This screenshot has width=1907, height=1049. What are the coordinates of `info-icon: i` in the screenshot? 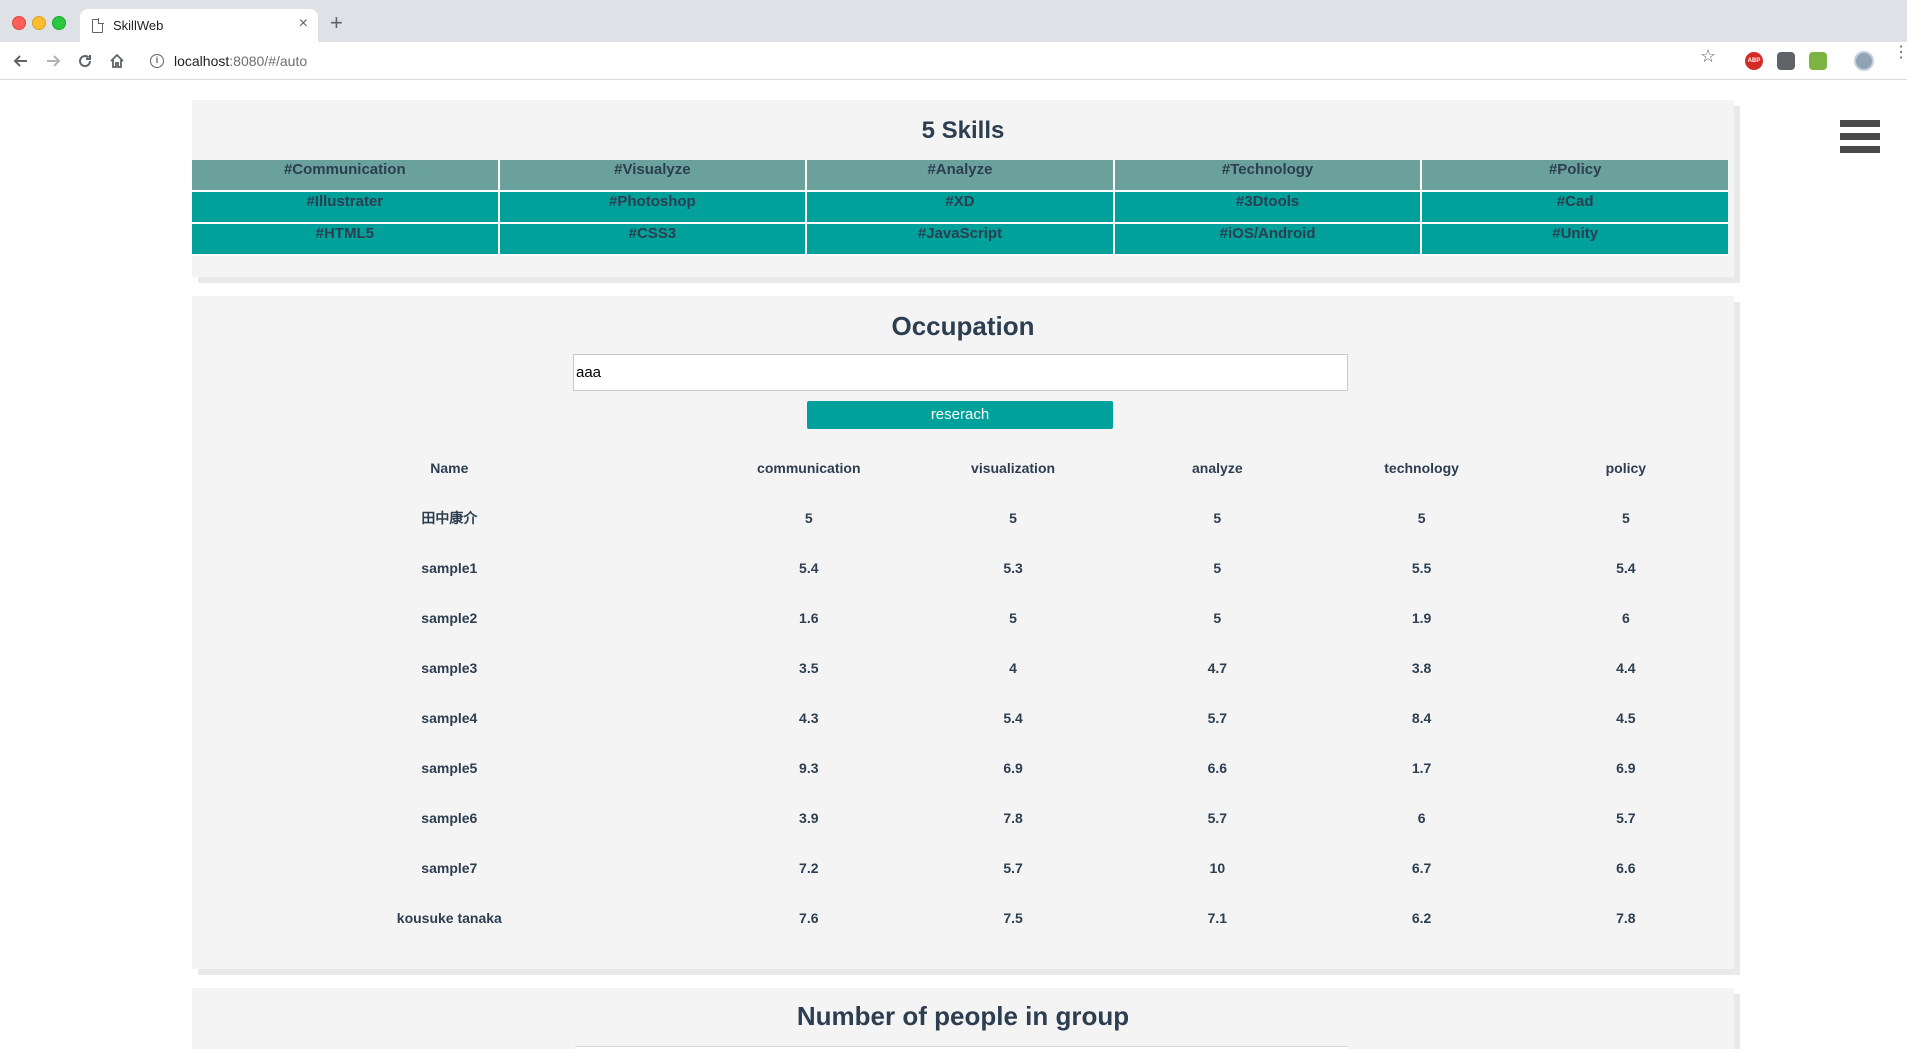 It's located at (157, 61).